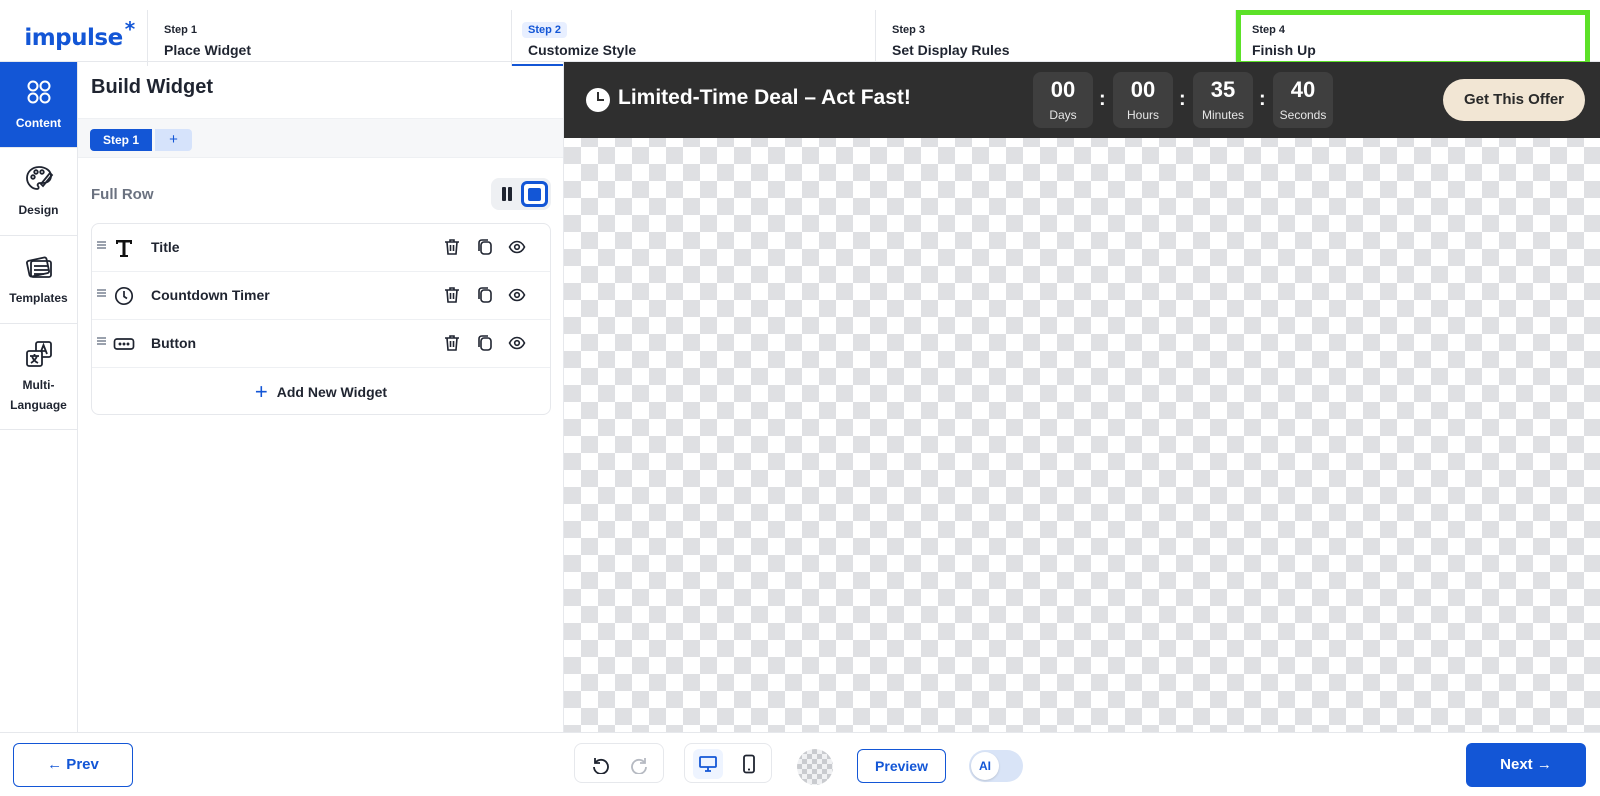 This screenshot has height=796, width=1600. Describe the element at coordinates (79, 34) in the screenshot. I see `logo-text: impulse *` at that location.